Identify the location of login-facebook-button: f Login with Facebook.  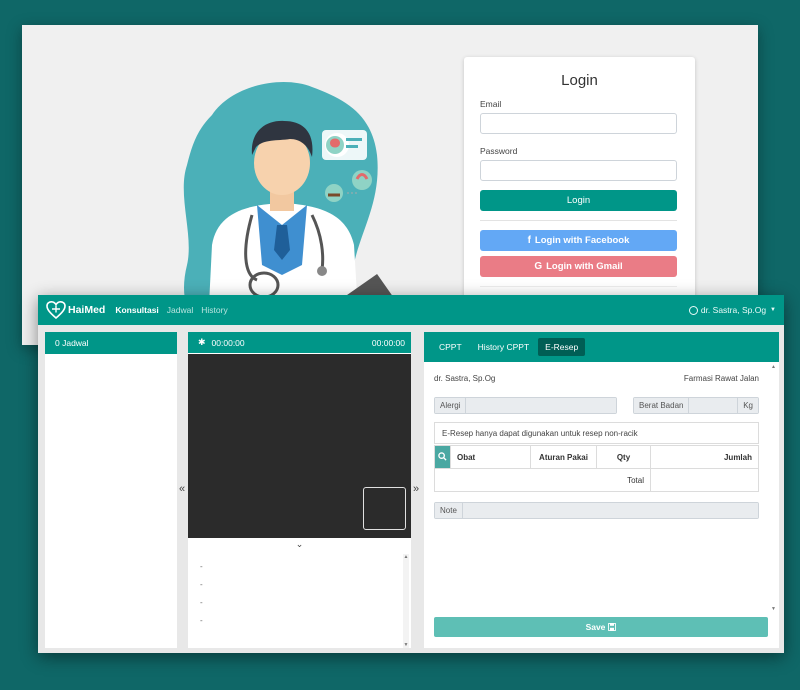
(578, 240).